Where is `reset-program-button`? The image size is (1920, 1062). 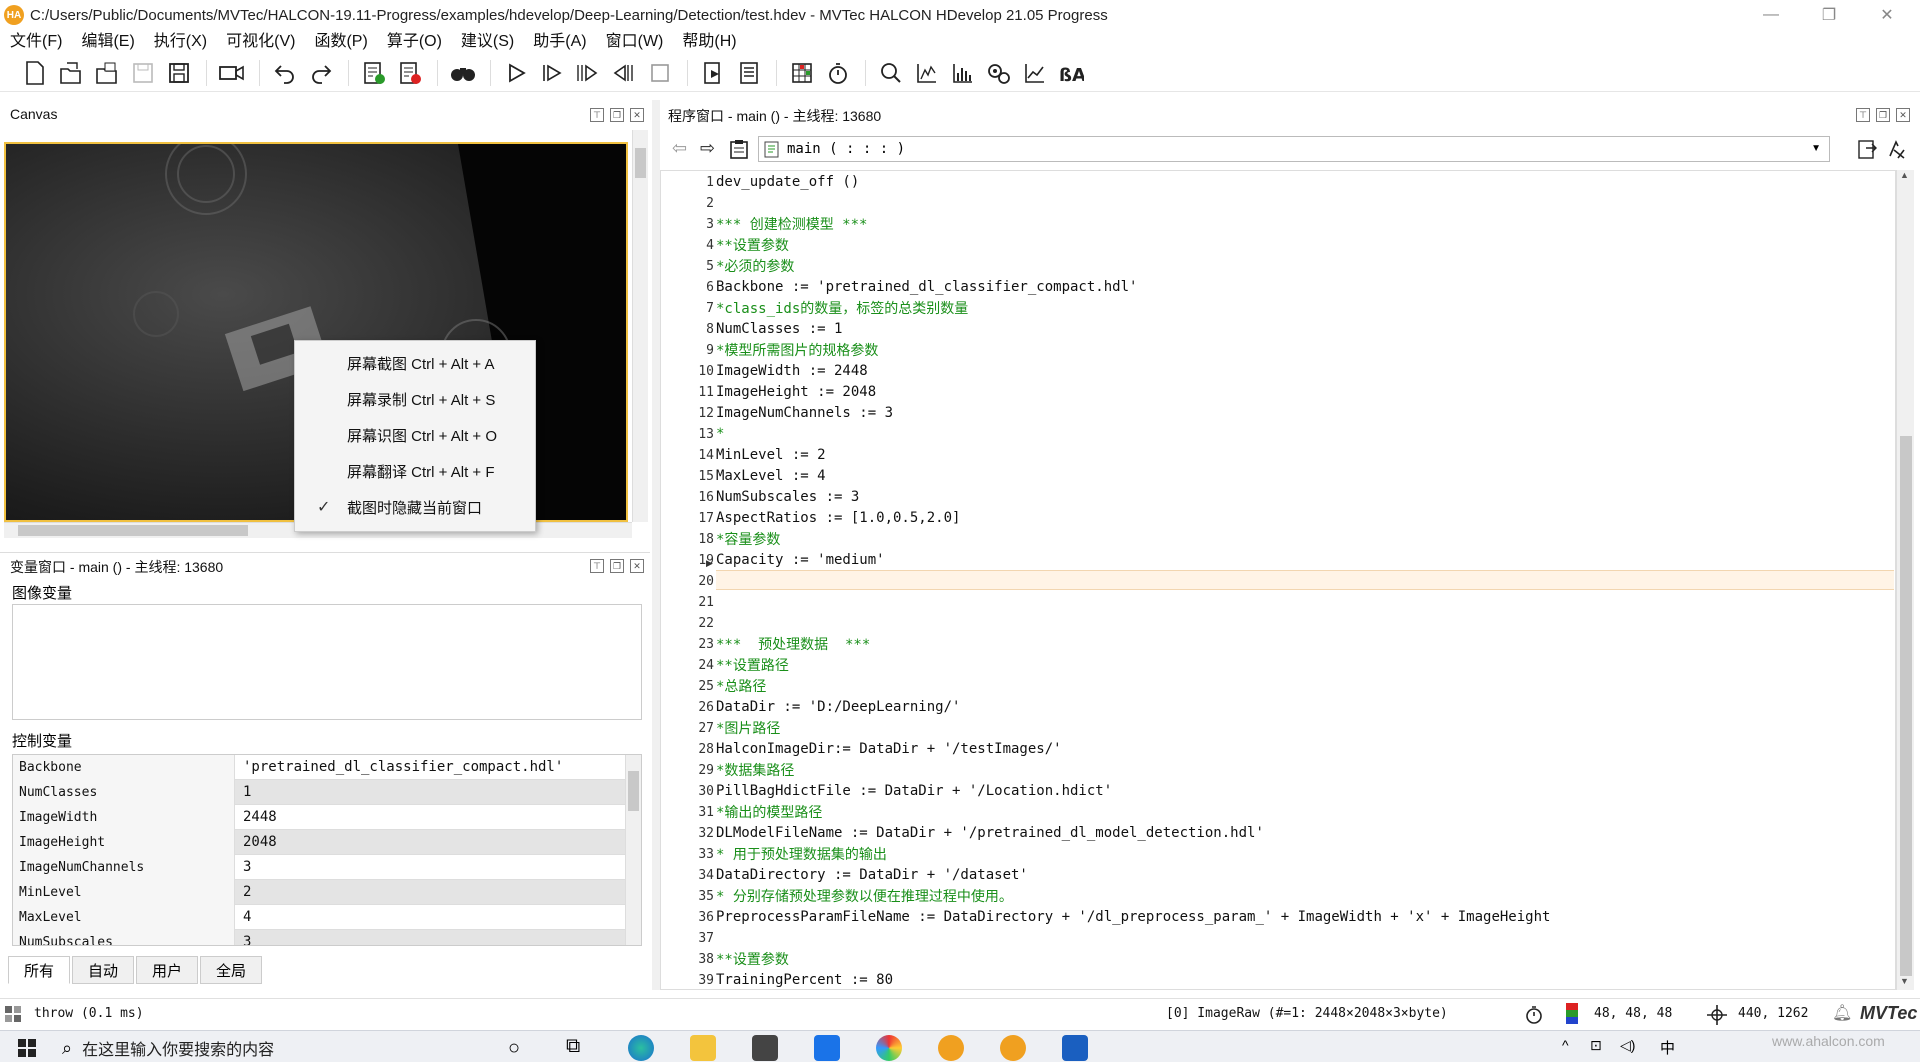
reset-program-button is located at coordinates (713, 73).